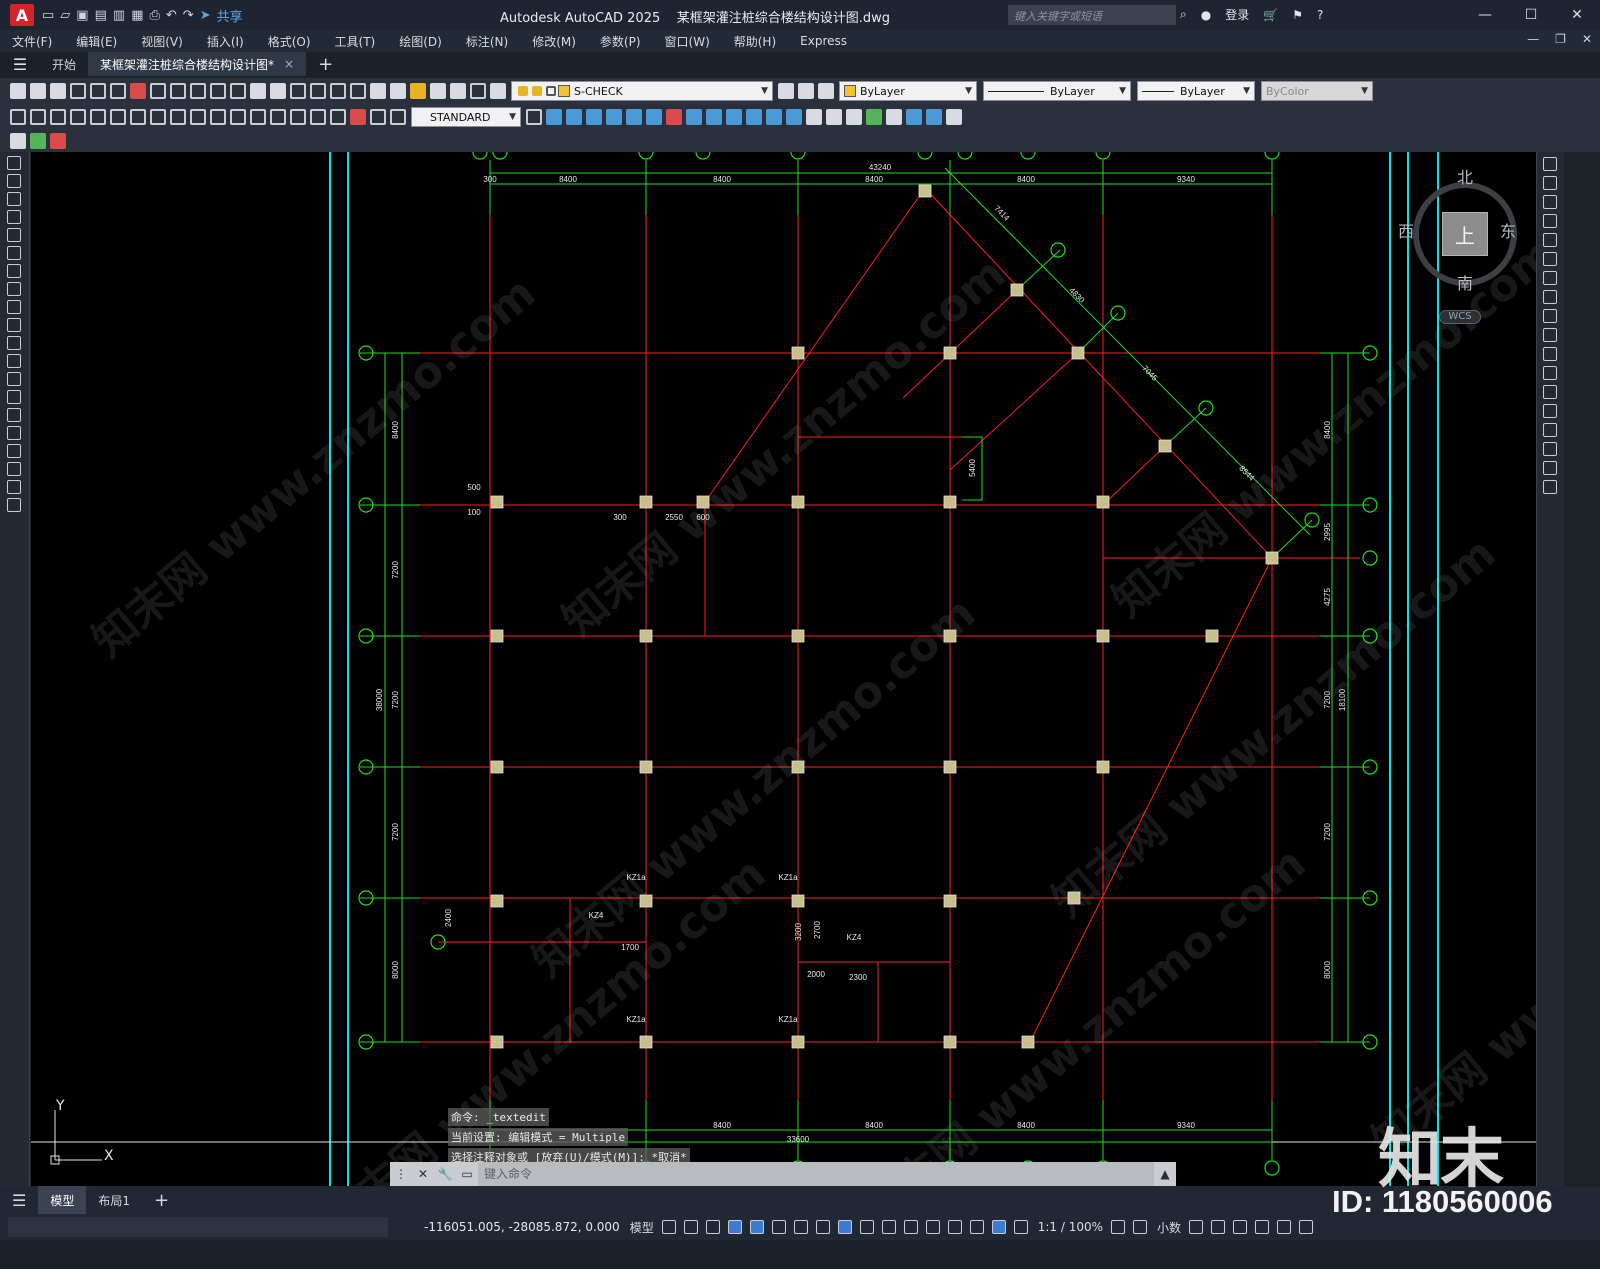 The image size is (1600, 1269). Describe the element at coordinates (1550, 354) in the screenshot. I see `extend-icon` at that location.